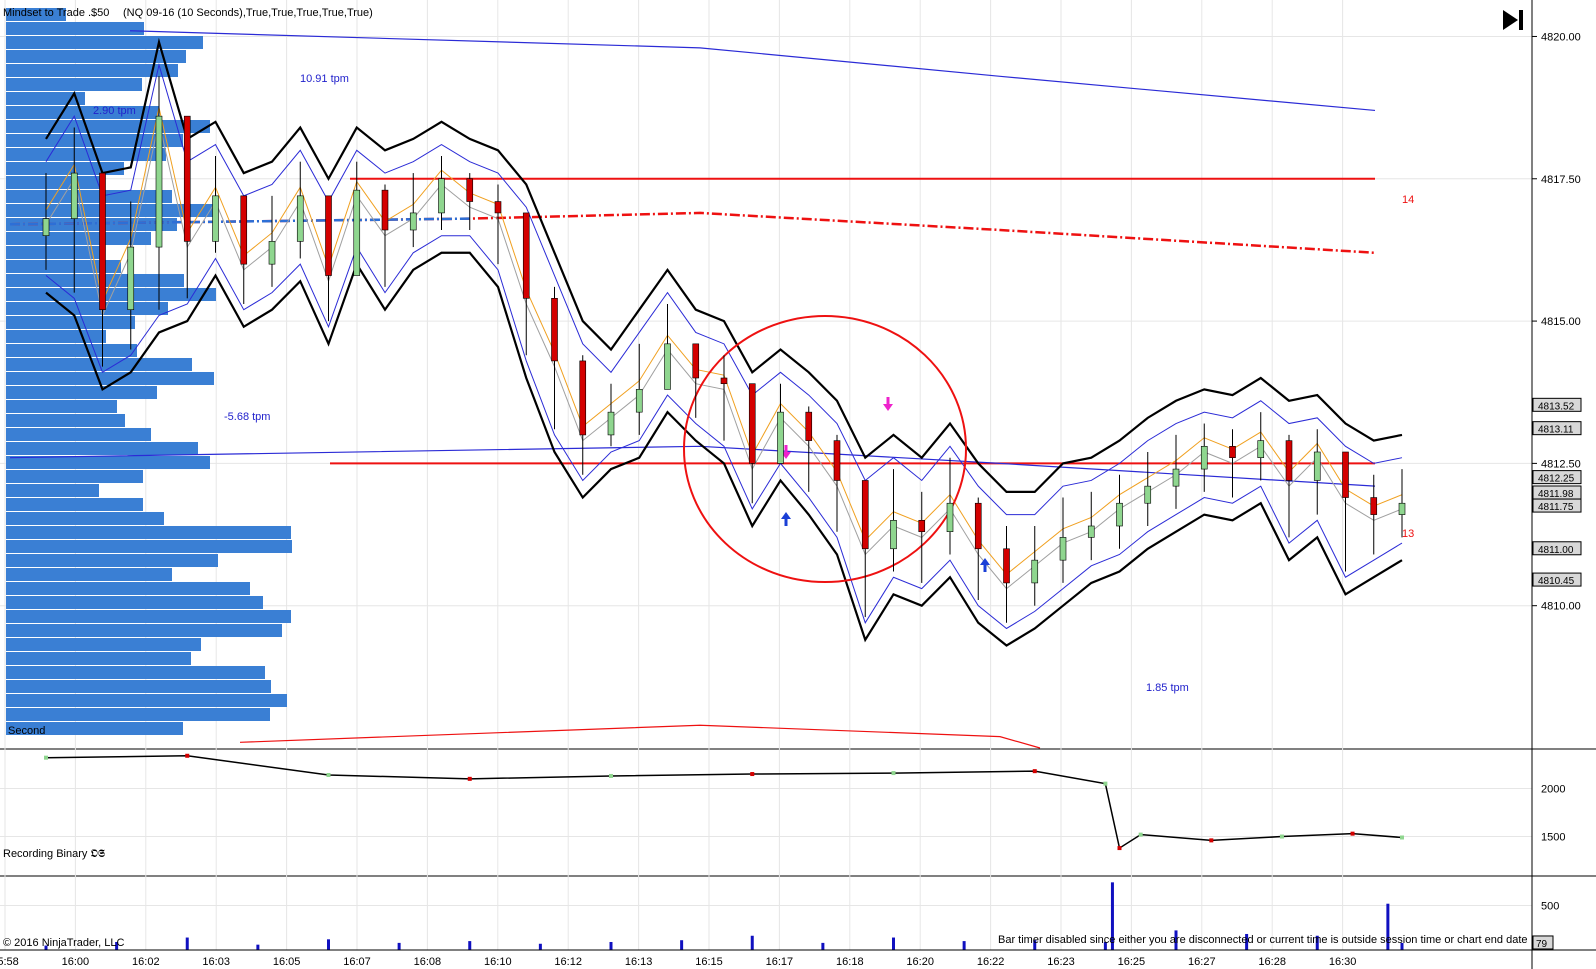  Describe the element at coordinates (76, 962) in the screenshot. I see `x-tick-label: 16:00` at that location.